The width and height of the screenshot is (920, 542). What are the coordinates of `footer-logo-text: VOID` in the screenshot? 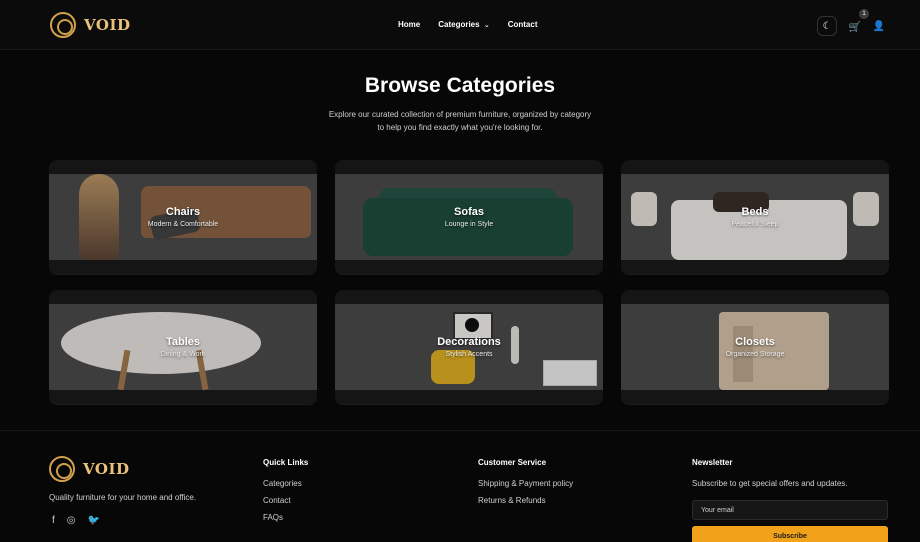 It's located at (106, 469).